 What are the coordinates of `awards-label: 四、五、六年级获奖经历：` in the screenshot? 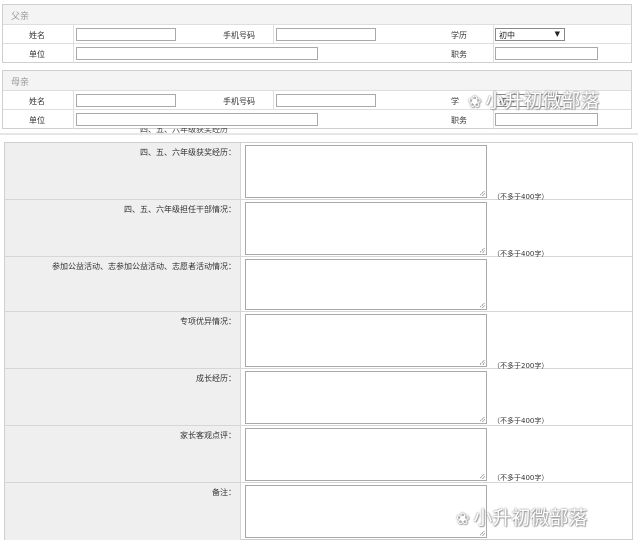 It's located at (188, 152).